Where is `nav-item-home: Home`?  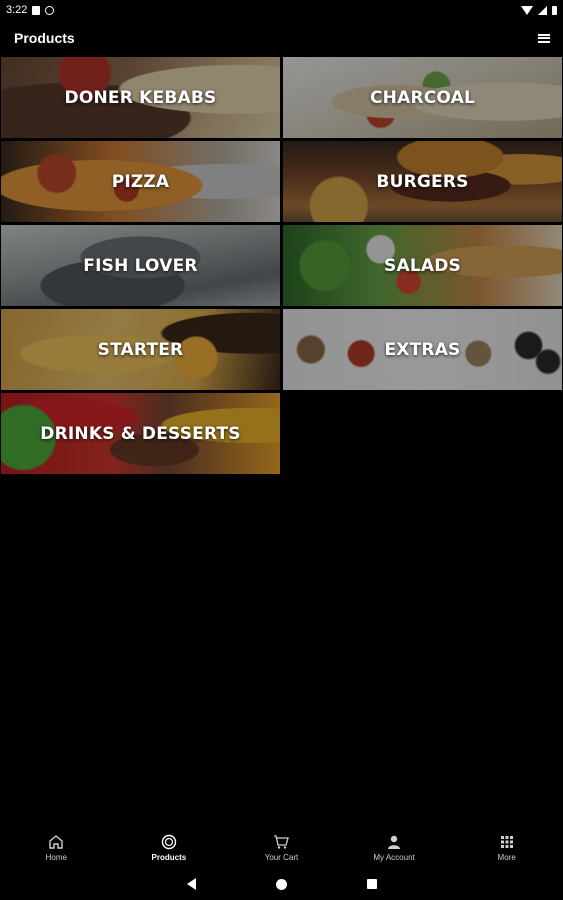
nav-item-home: Home is located at coordinates (56, 848).